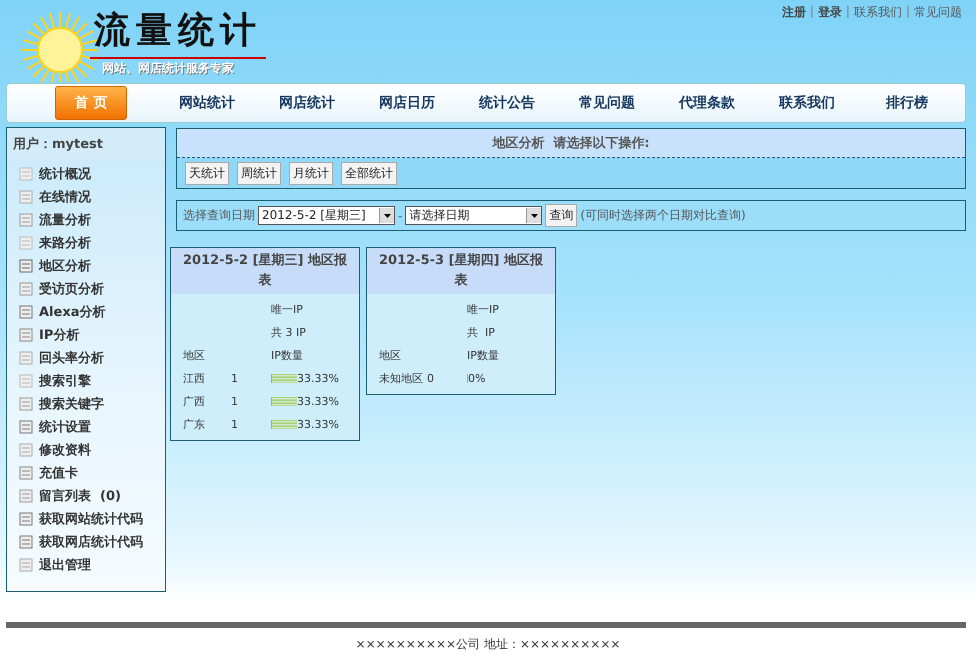 The height and width of the screenshot is (658, 976). I want to click on top-link: 登录, so click(830, 12).